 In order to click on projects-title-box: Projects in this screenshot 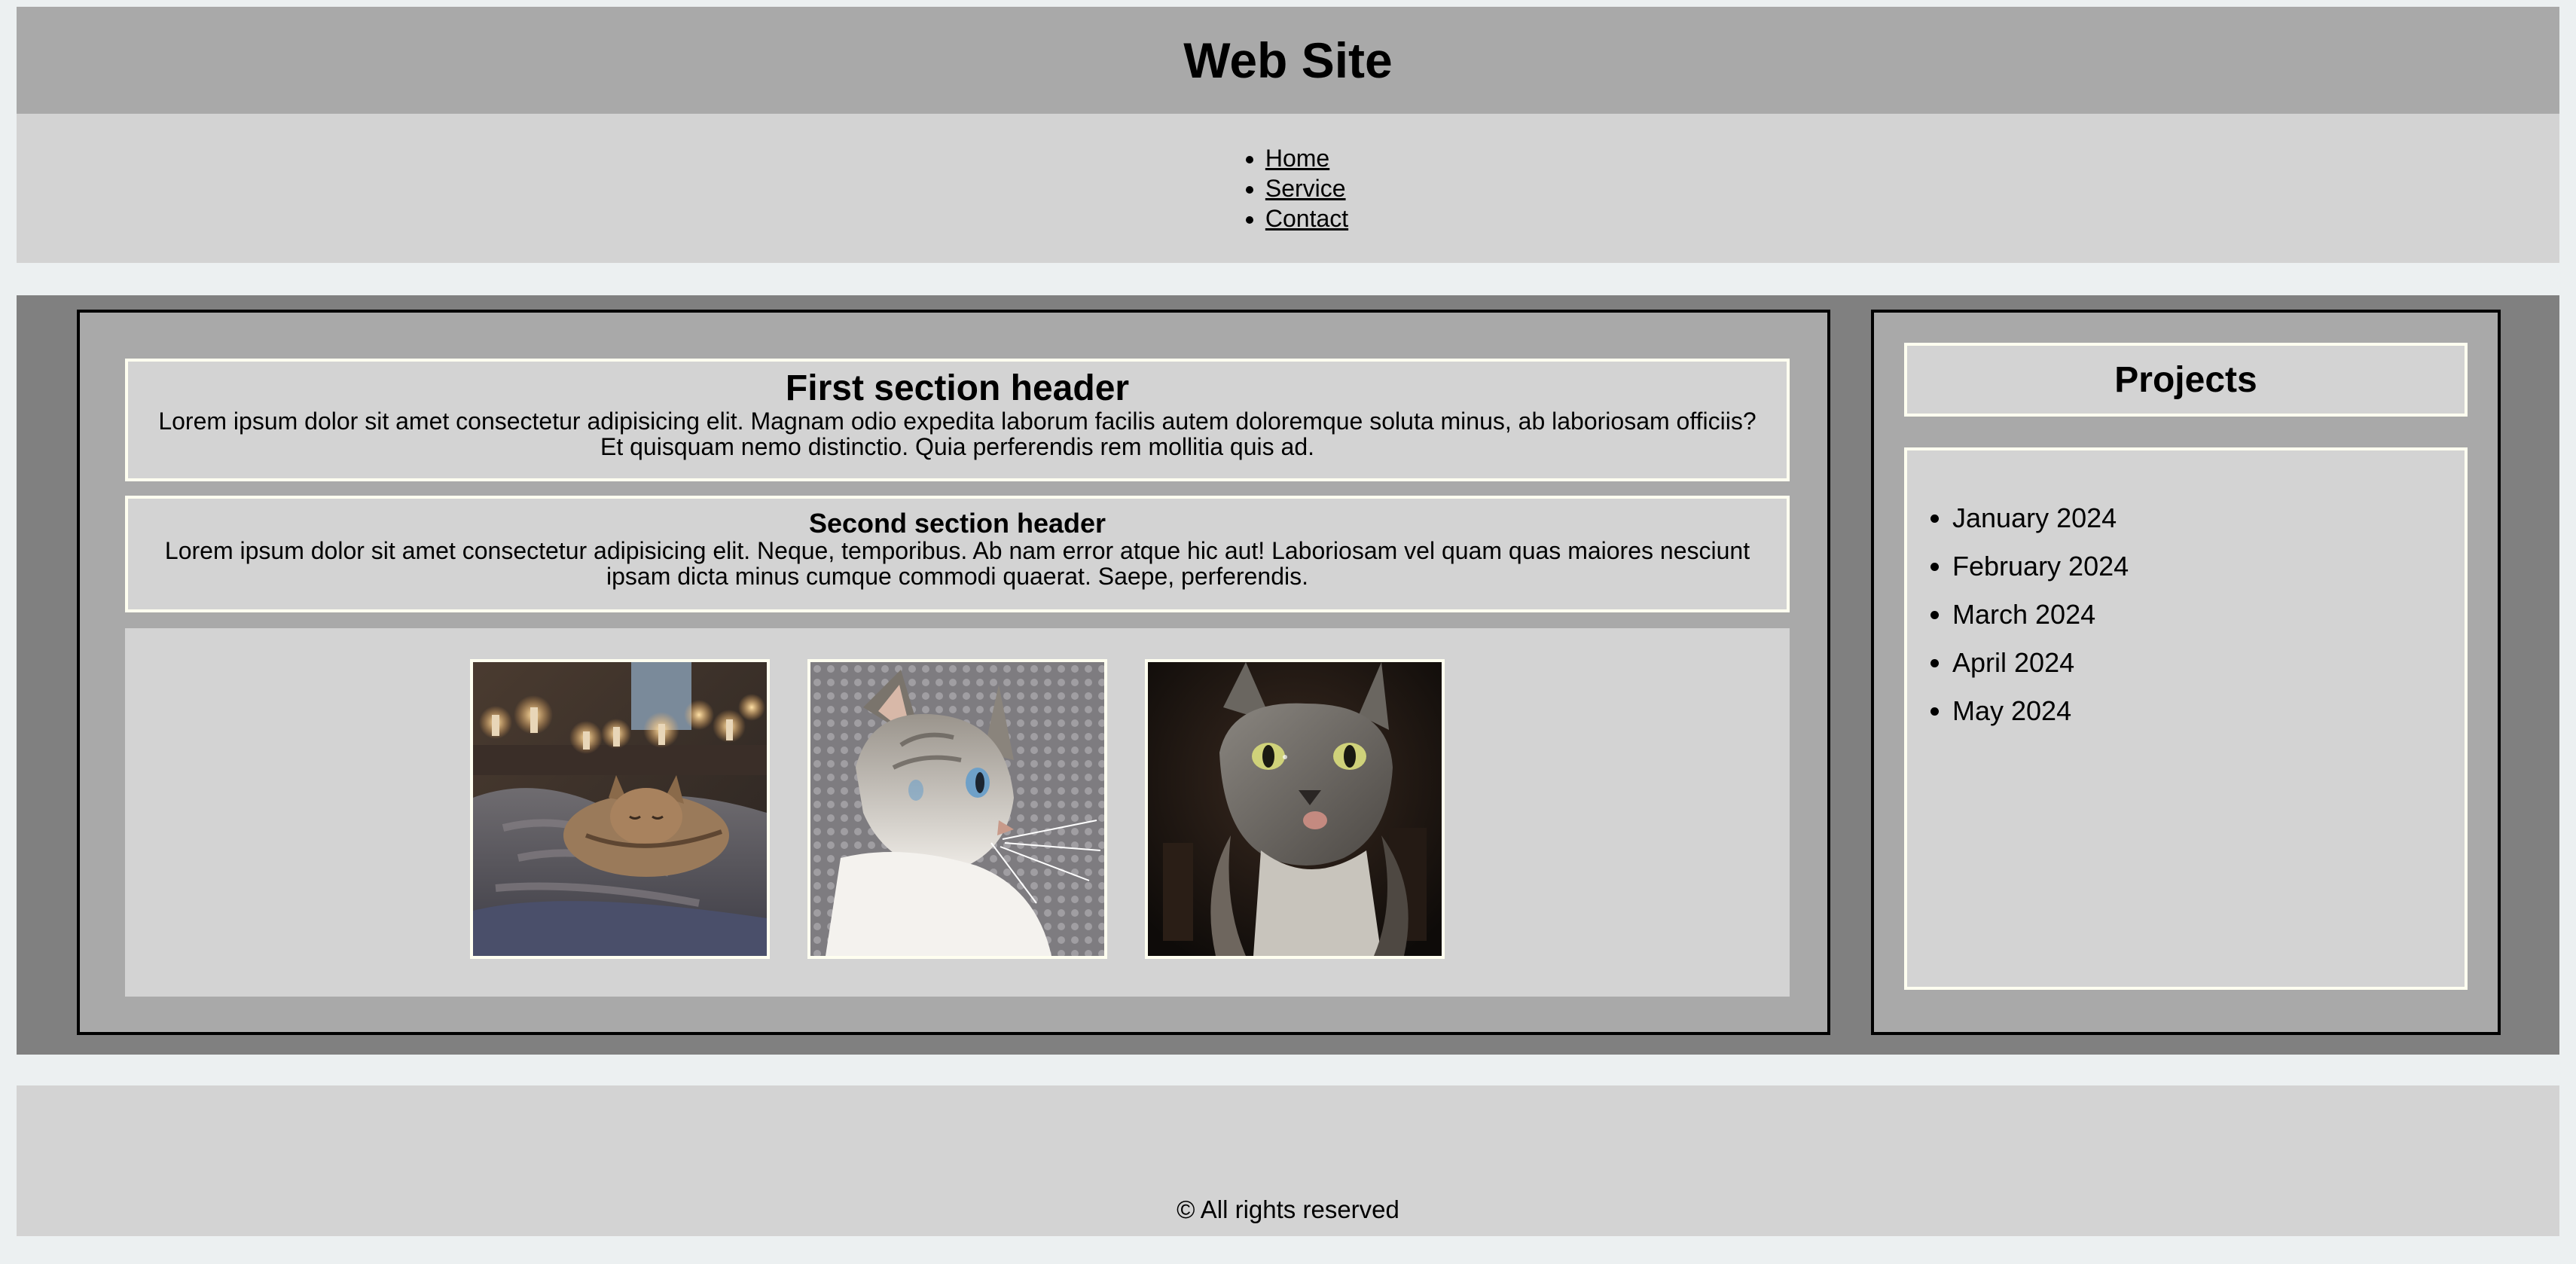, I will do `click(2186, 380)`.